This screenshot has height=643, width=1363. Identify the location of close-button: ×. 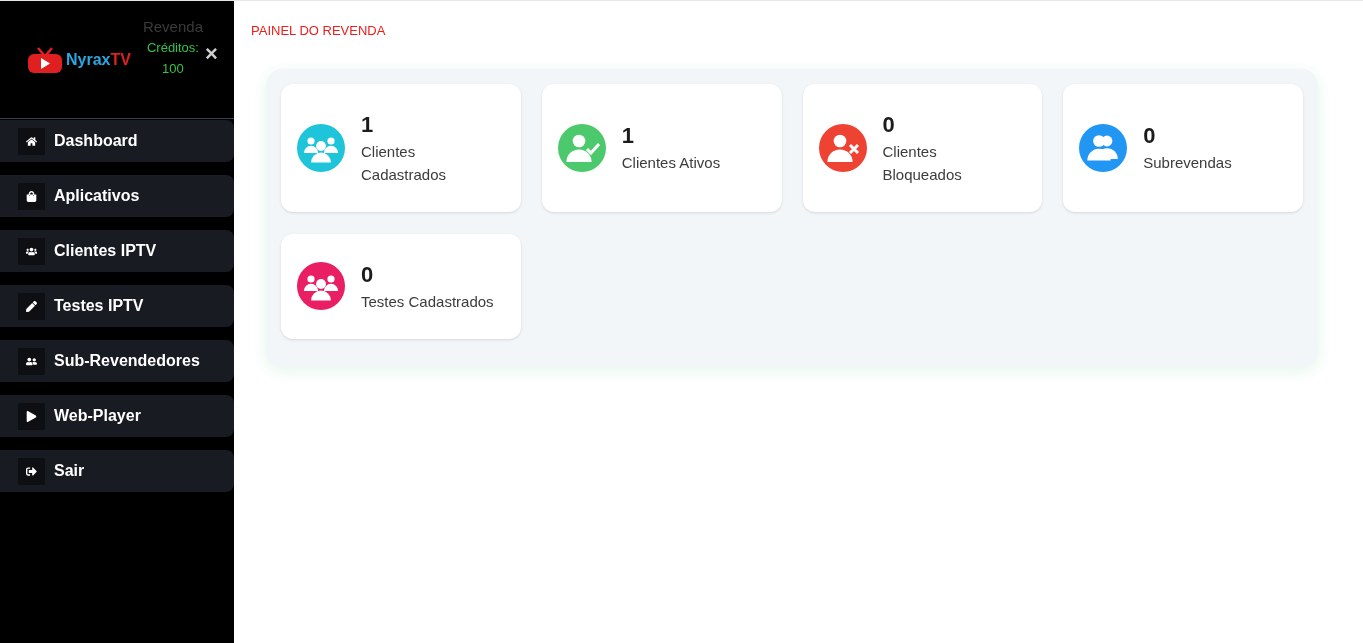
(211, 53).